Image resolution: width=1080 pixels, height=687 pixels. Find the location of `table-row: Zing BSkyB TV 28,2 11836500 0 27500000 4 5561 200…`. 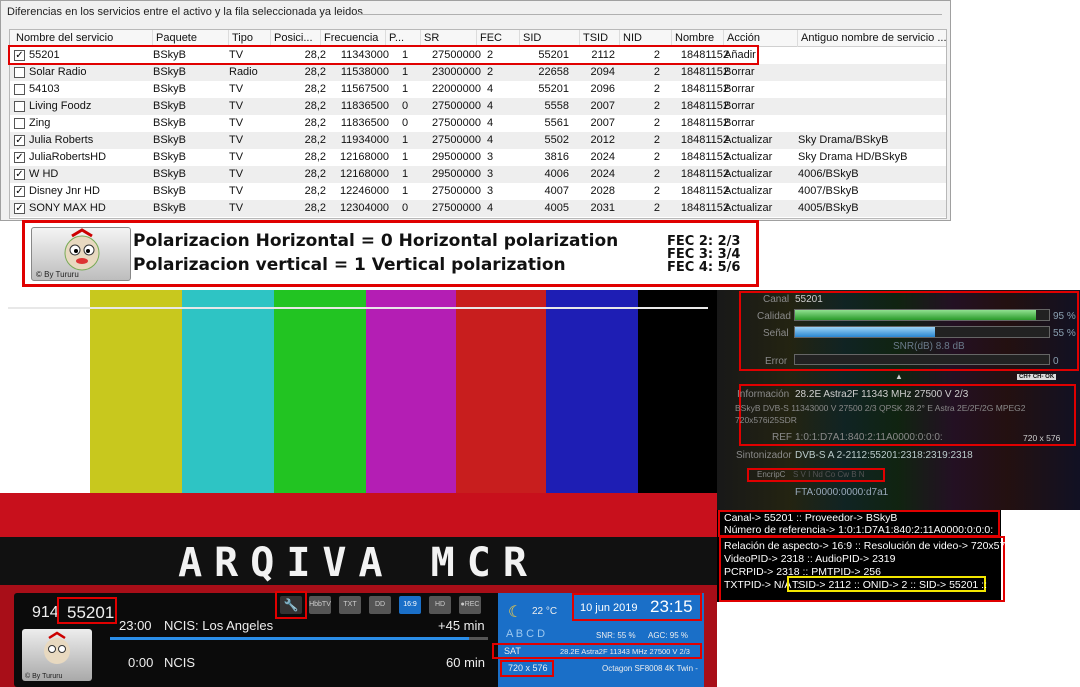

table-row: Zing BSkyB TV 28,2 11836500 0 27500000 4 5561 200… is located at coordinates (478, 123).